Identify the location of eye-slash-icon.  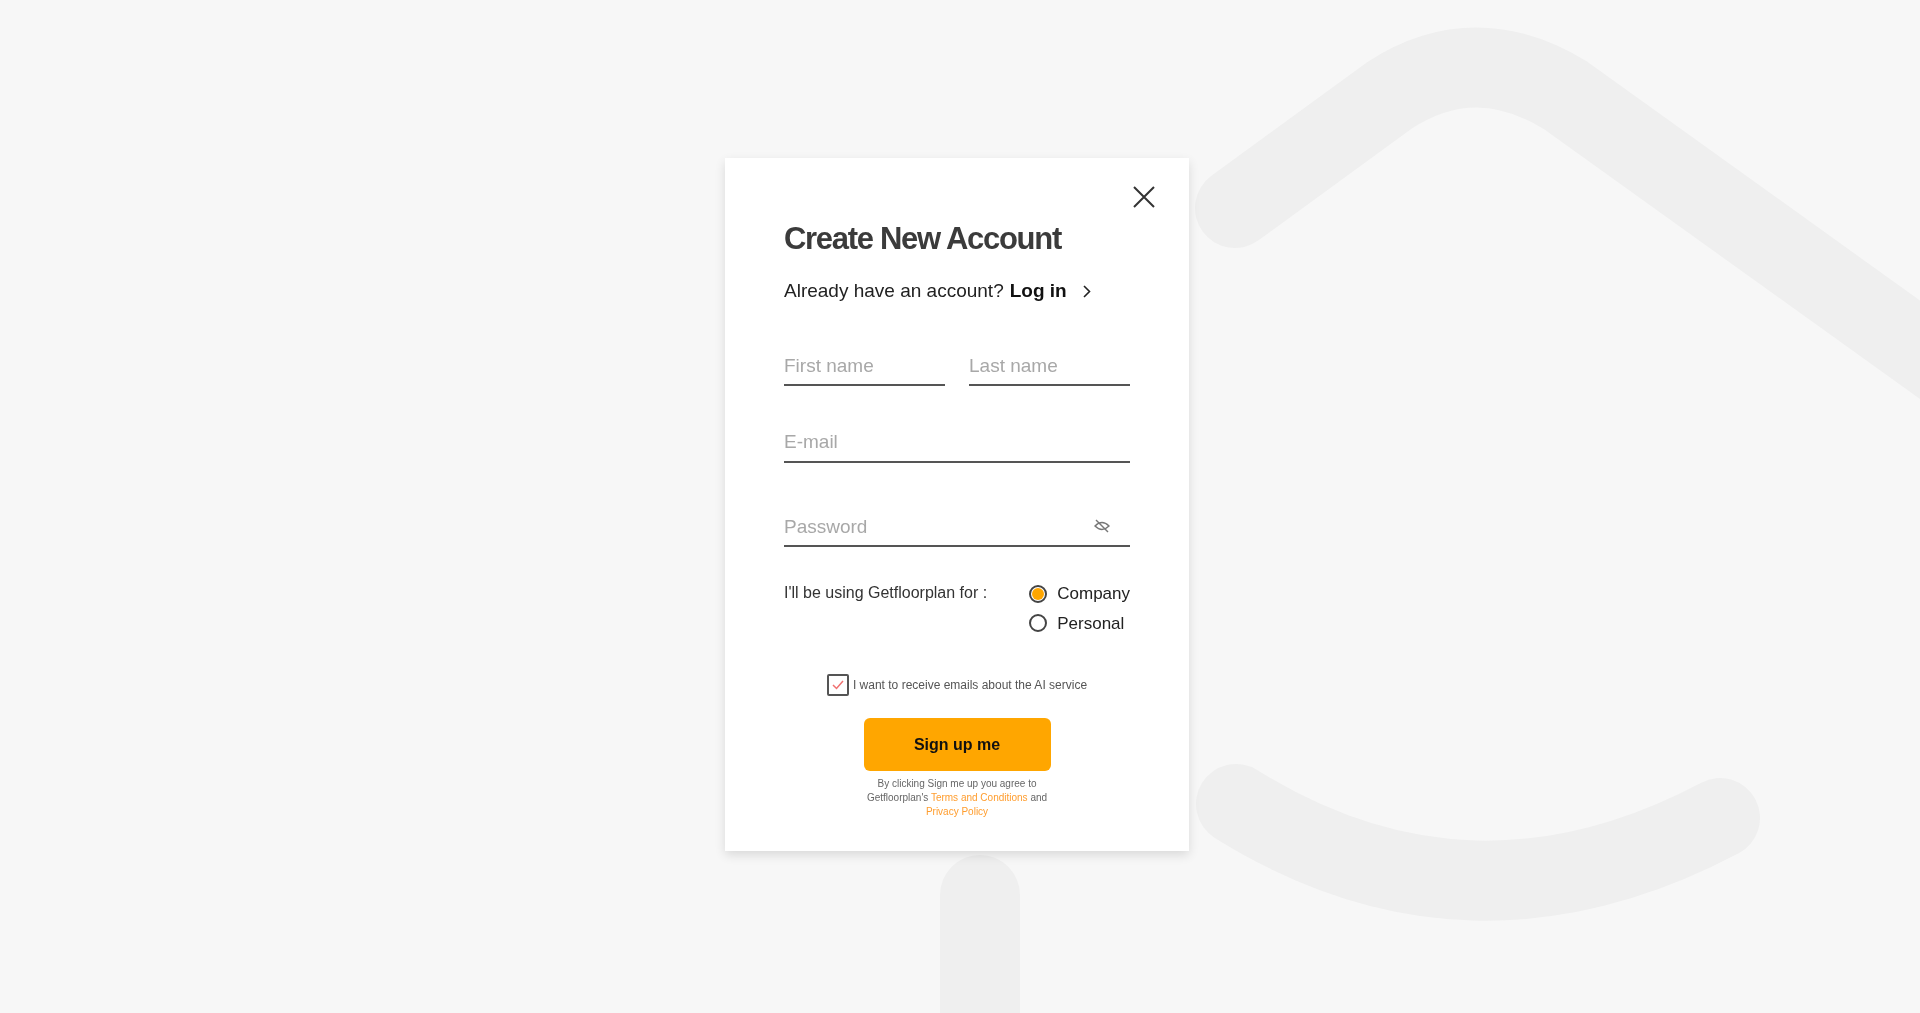
(1102, 525).